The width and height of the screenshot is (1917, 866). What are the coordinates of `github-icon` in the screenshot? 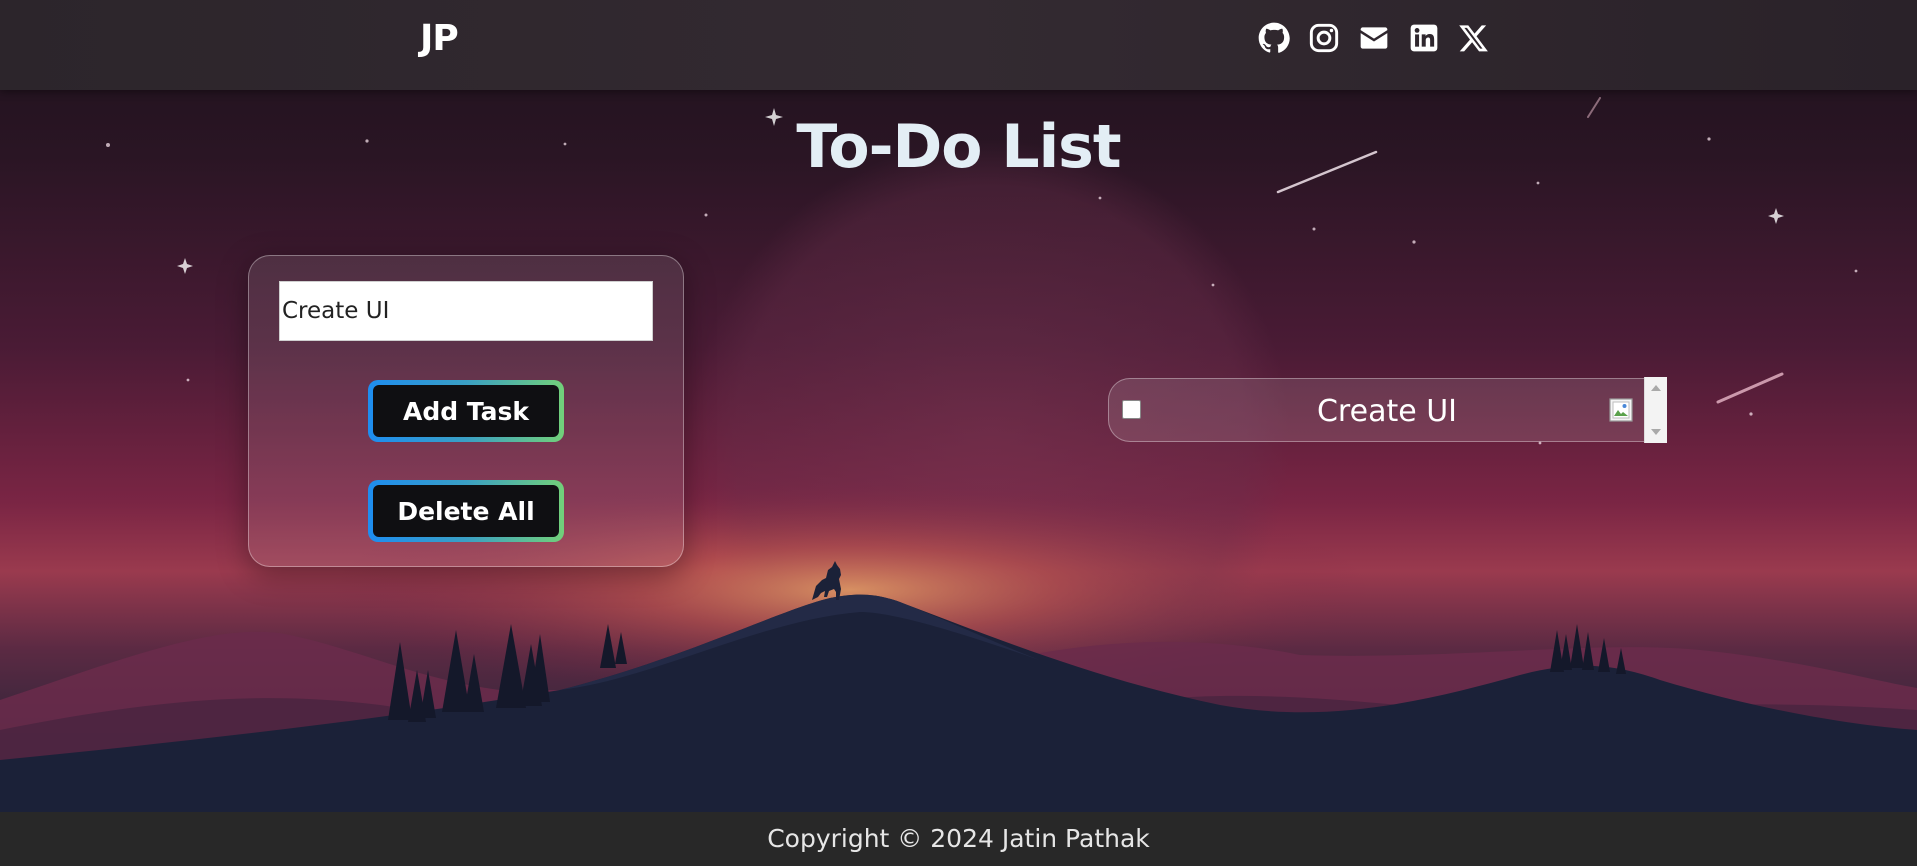 It's located at (1274, 38).